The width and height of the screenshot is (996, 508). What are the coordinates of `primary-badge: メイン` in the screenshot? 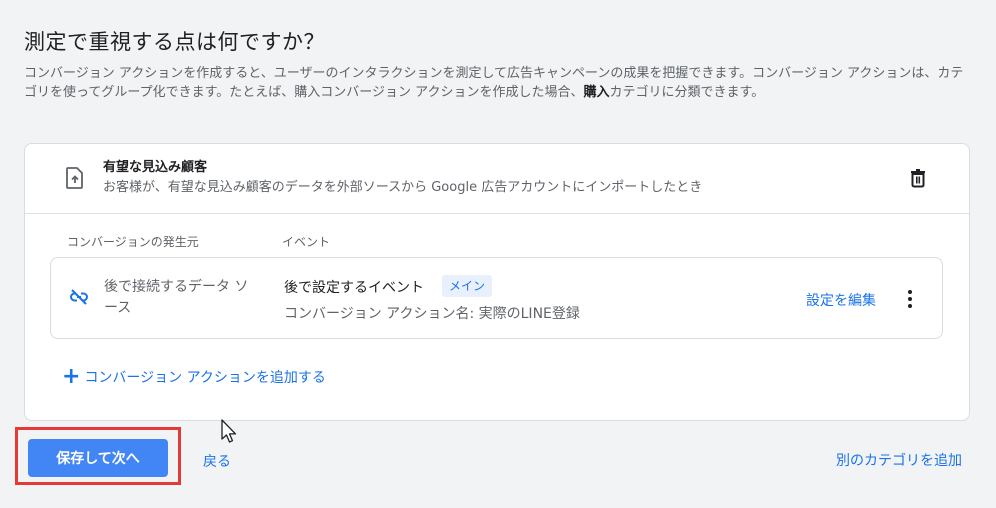 It's located at (467, 286).